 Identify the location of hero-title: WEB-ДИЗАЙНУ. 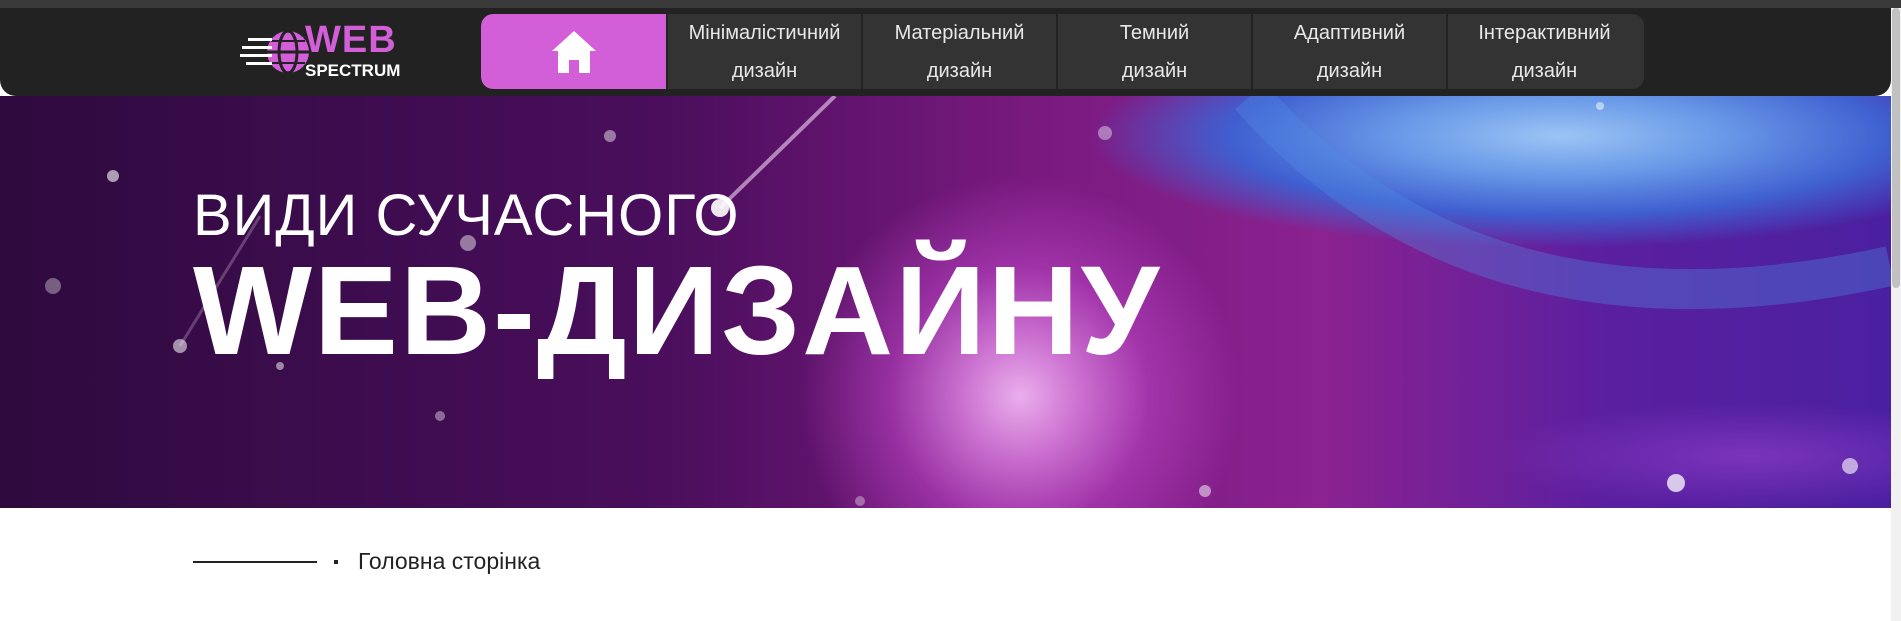
(677, 310).